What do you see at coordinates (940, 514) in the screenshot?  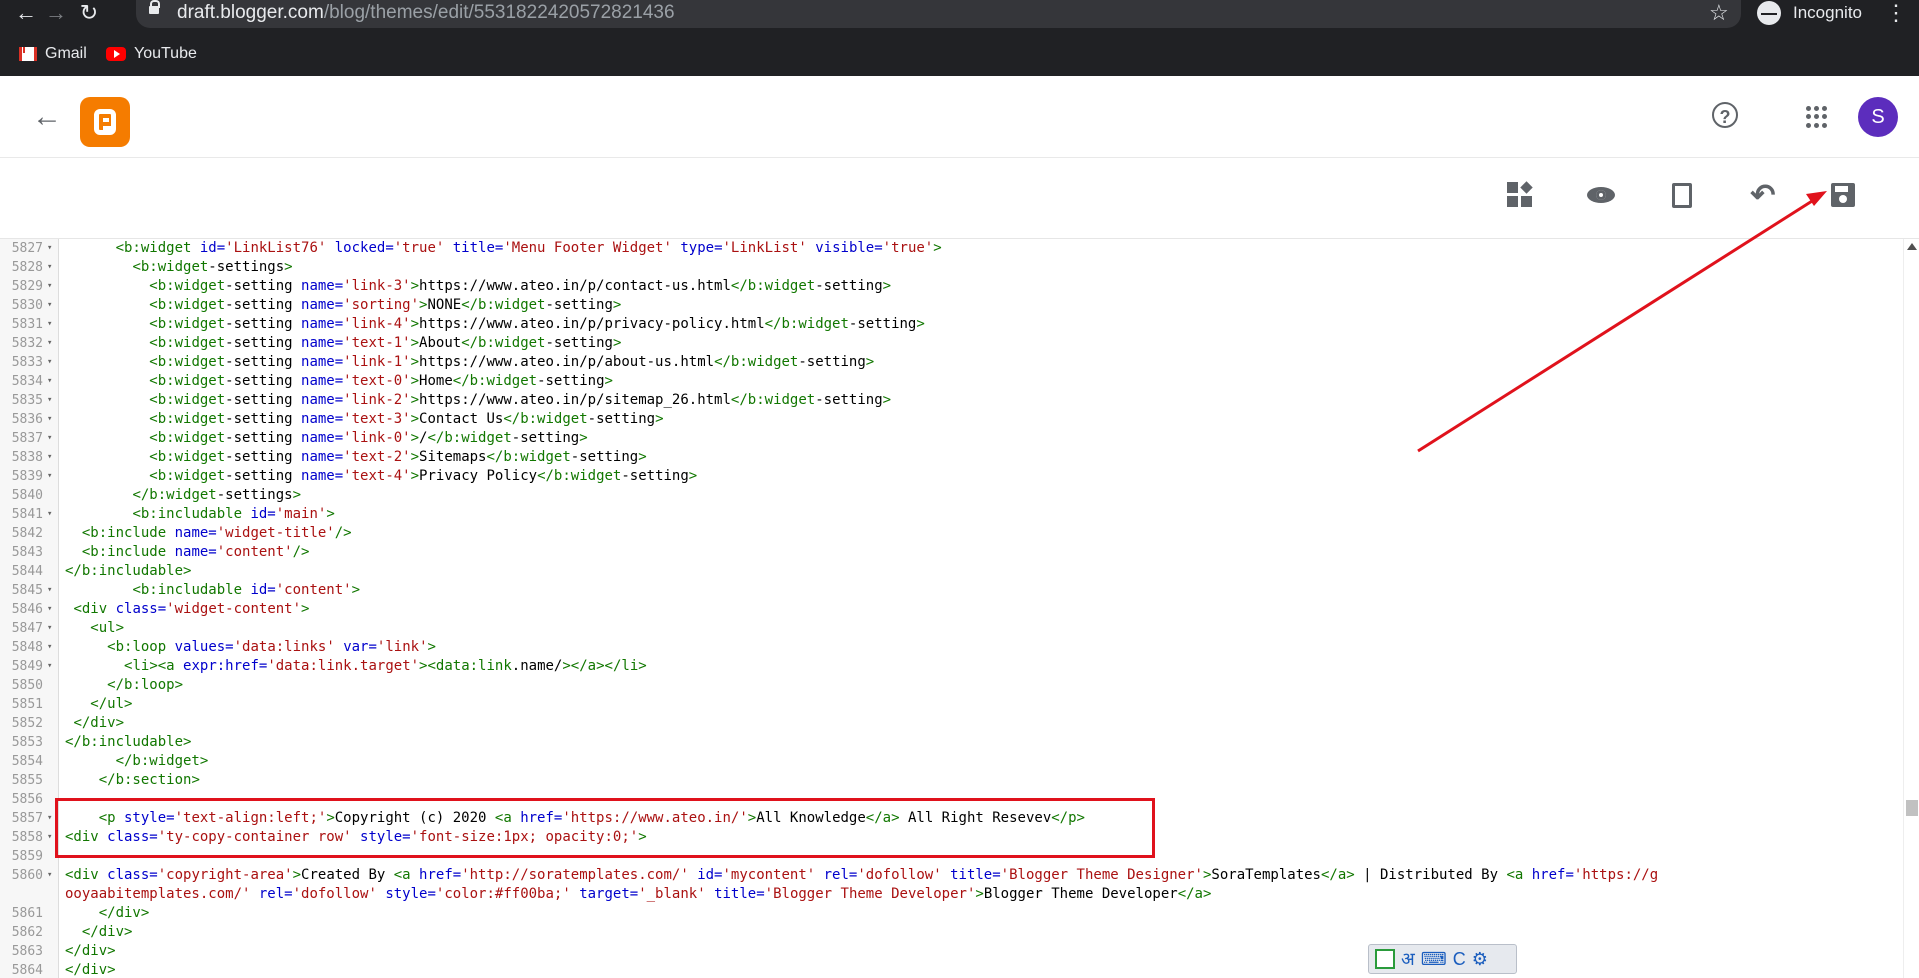 I see `code-line: 5841 ▾ <b:includable id='main'>` at bounding box center [940, 514].